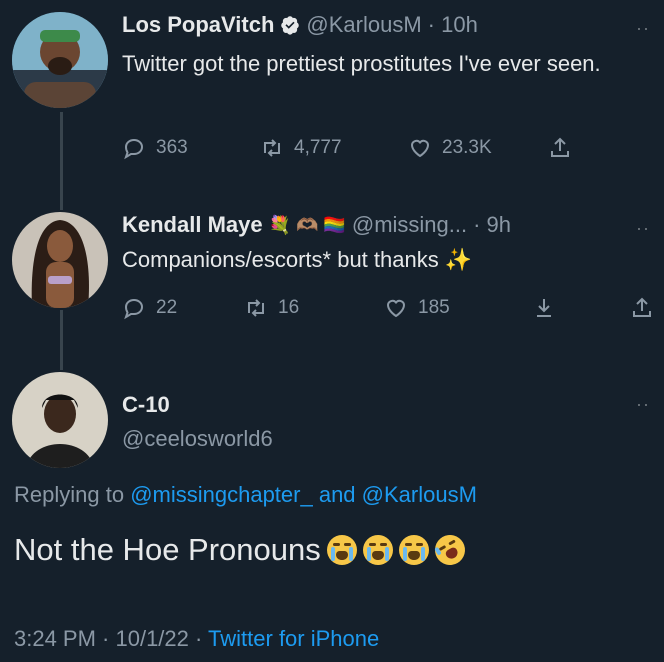 Image resolution: width=664 pixels, height=662 pixels. What do you see at coordinates (417, 308) in the screenshot?
I see `like-button: 185` at bounding box center [417, 308].